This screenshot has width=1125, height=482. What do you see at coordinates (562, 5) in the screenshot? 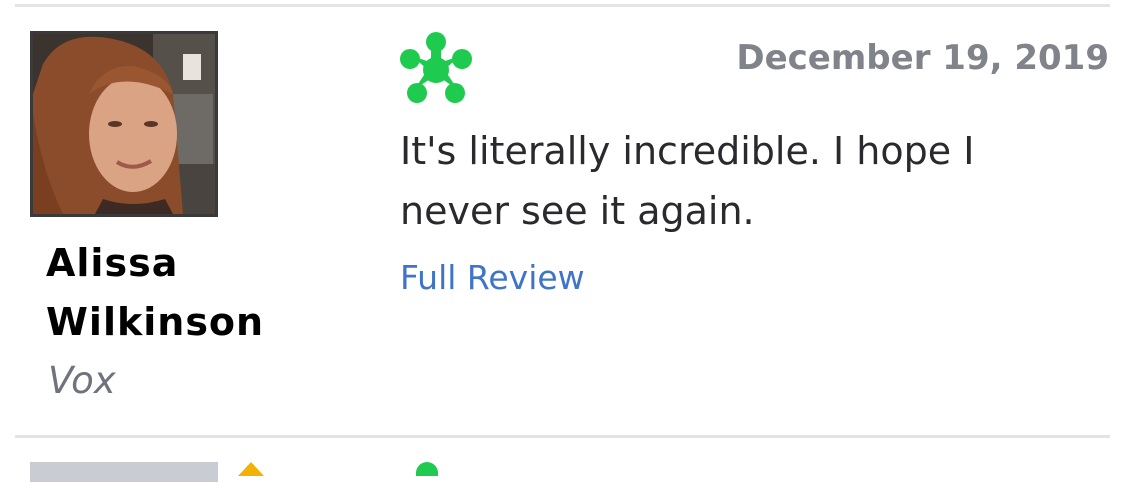
I see `top-divider` at bounding box center [562, 5].